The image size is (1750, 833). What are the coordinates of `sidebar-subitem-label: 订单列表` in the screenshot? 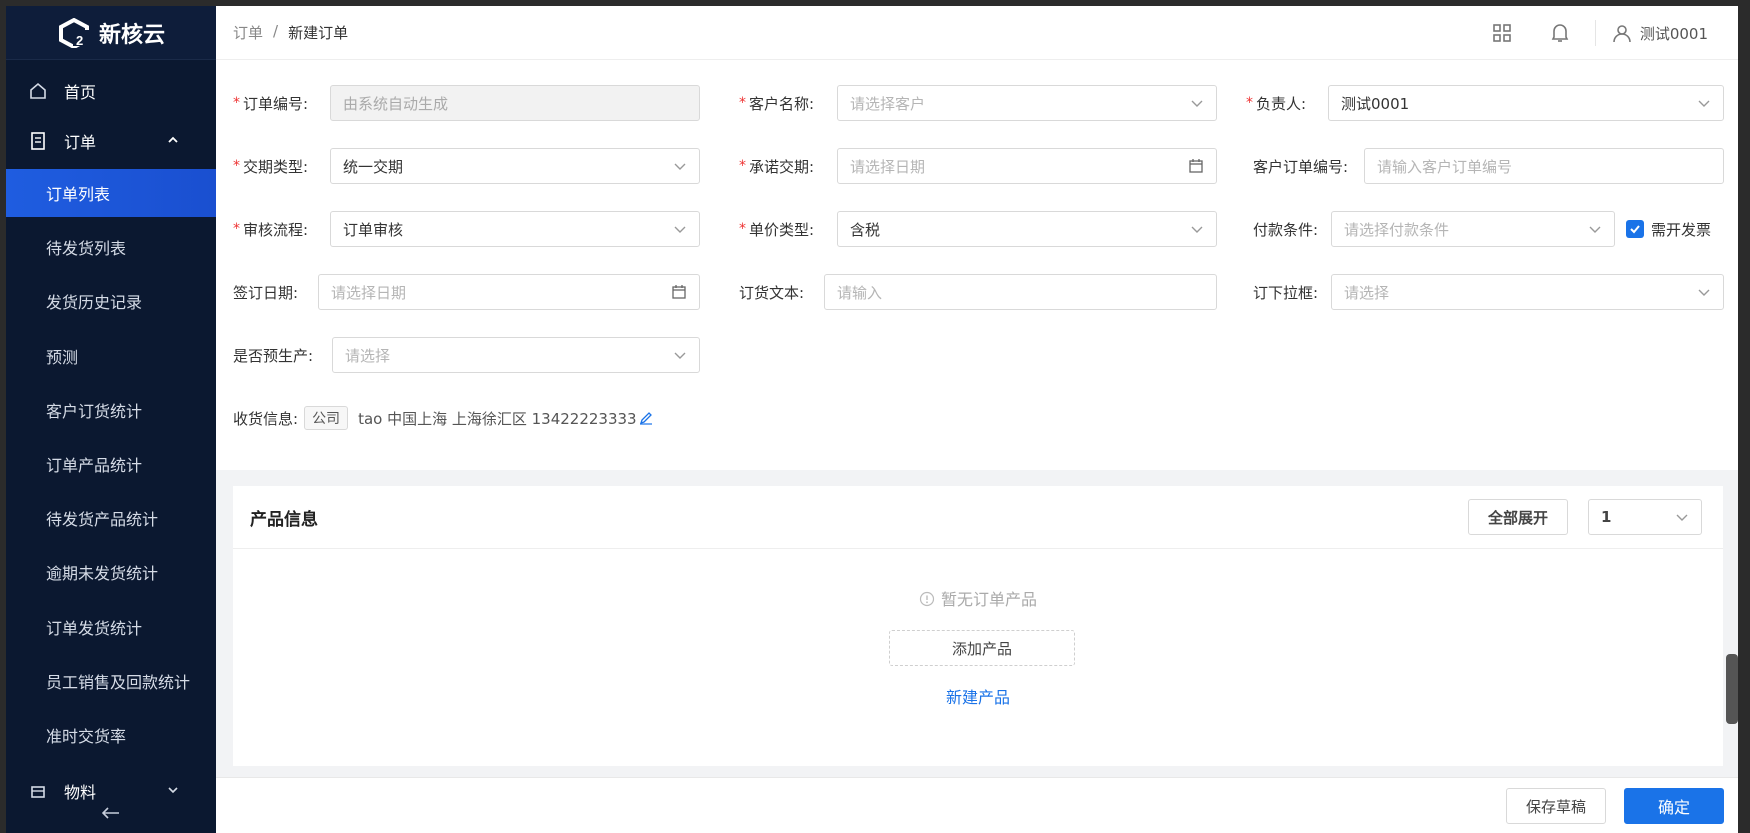 It's located at (78, 194).